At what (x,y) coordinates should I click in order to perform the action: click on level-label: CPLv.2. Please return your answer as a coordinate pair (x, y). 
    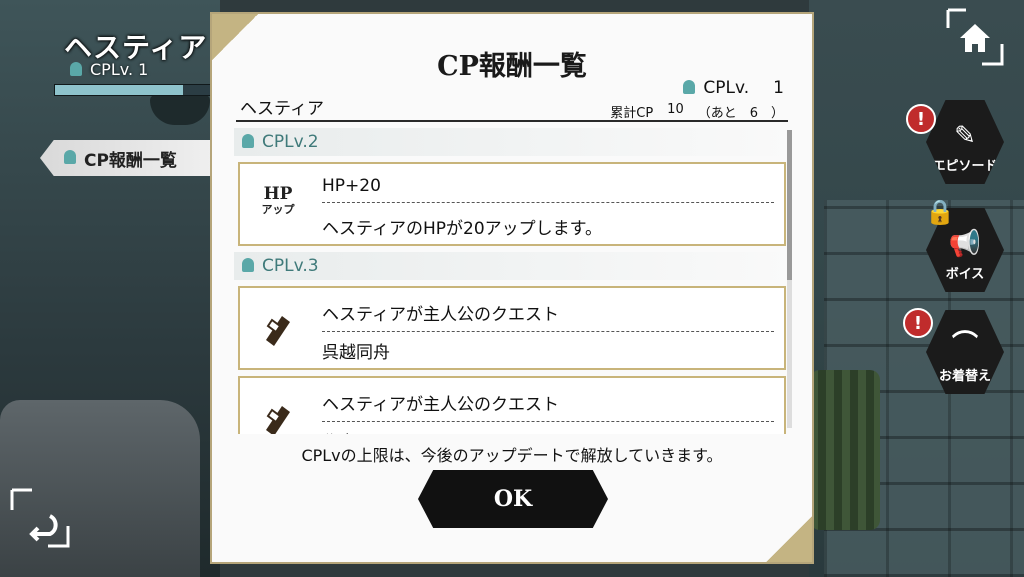
    Looking at the image, I should click on (290, 142).